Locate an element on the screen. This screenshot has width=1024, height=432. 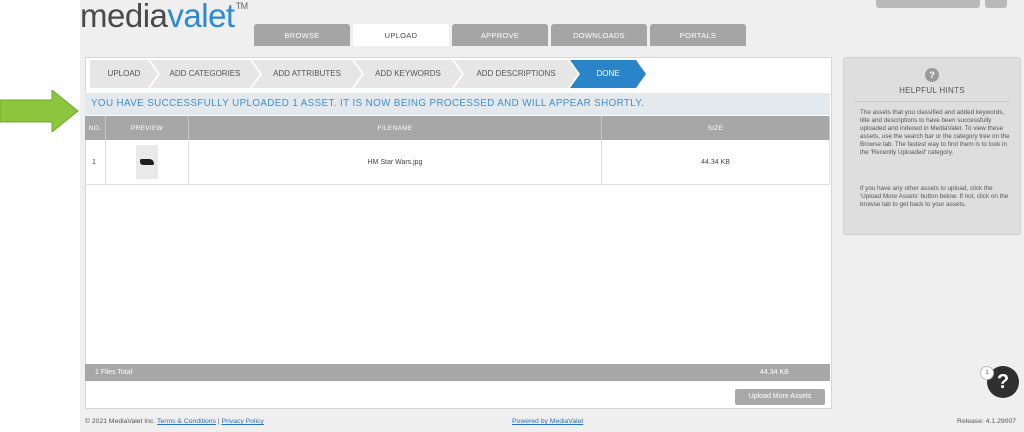
step-done: DONE is located at coordinates (608, 74).